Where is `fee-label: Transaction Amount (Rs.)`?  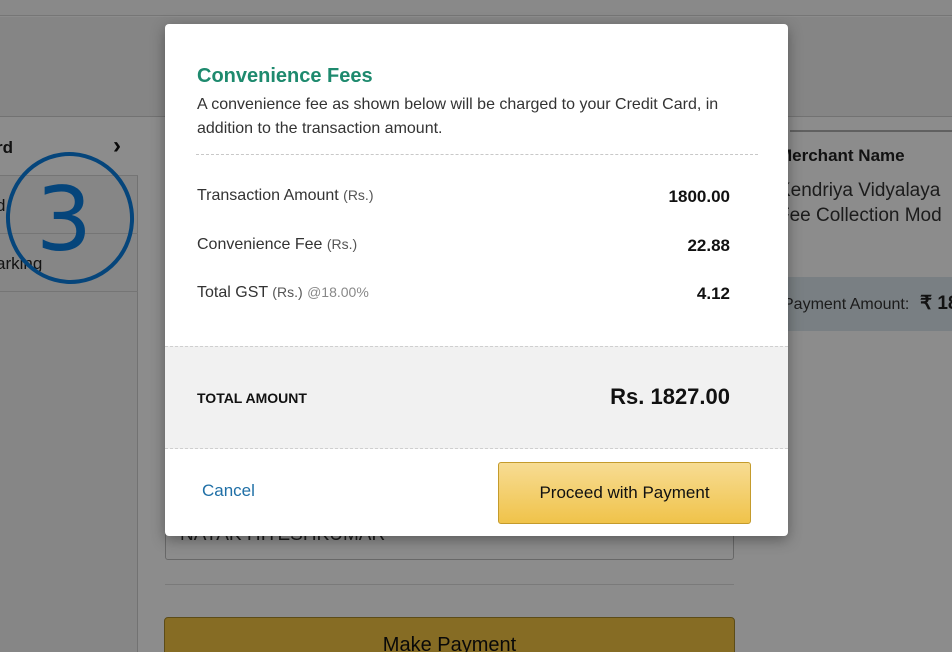
fee-label: Transaction Amount (Rs.) is located at coordinates (285, 196).